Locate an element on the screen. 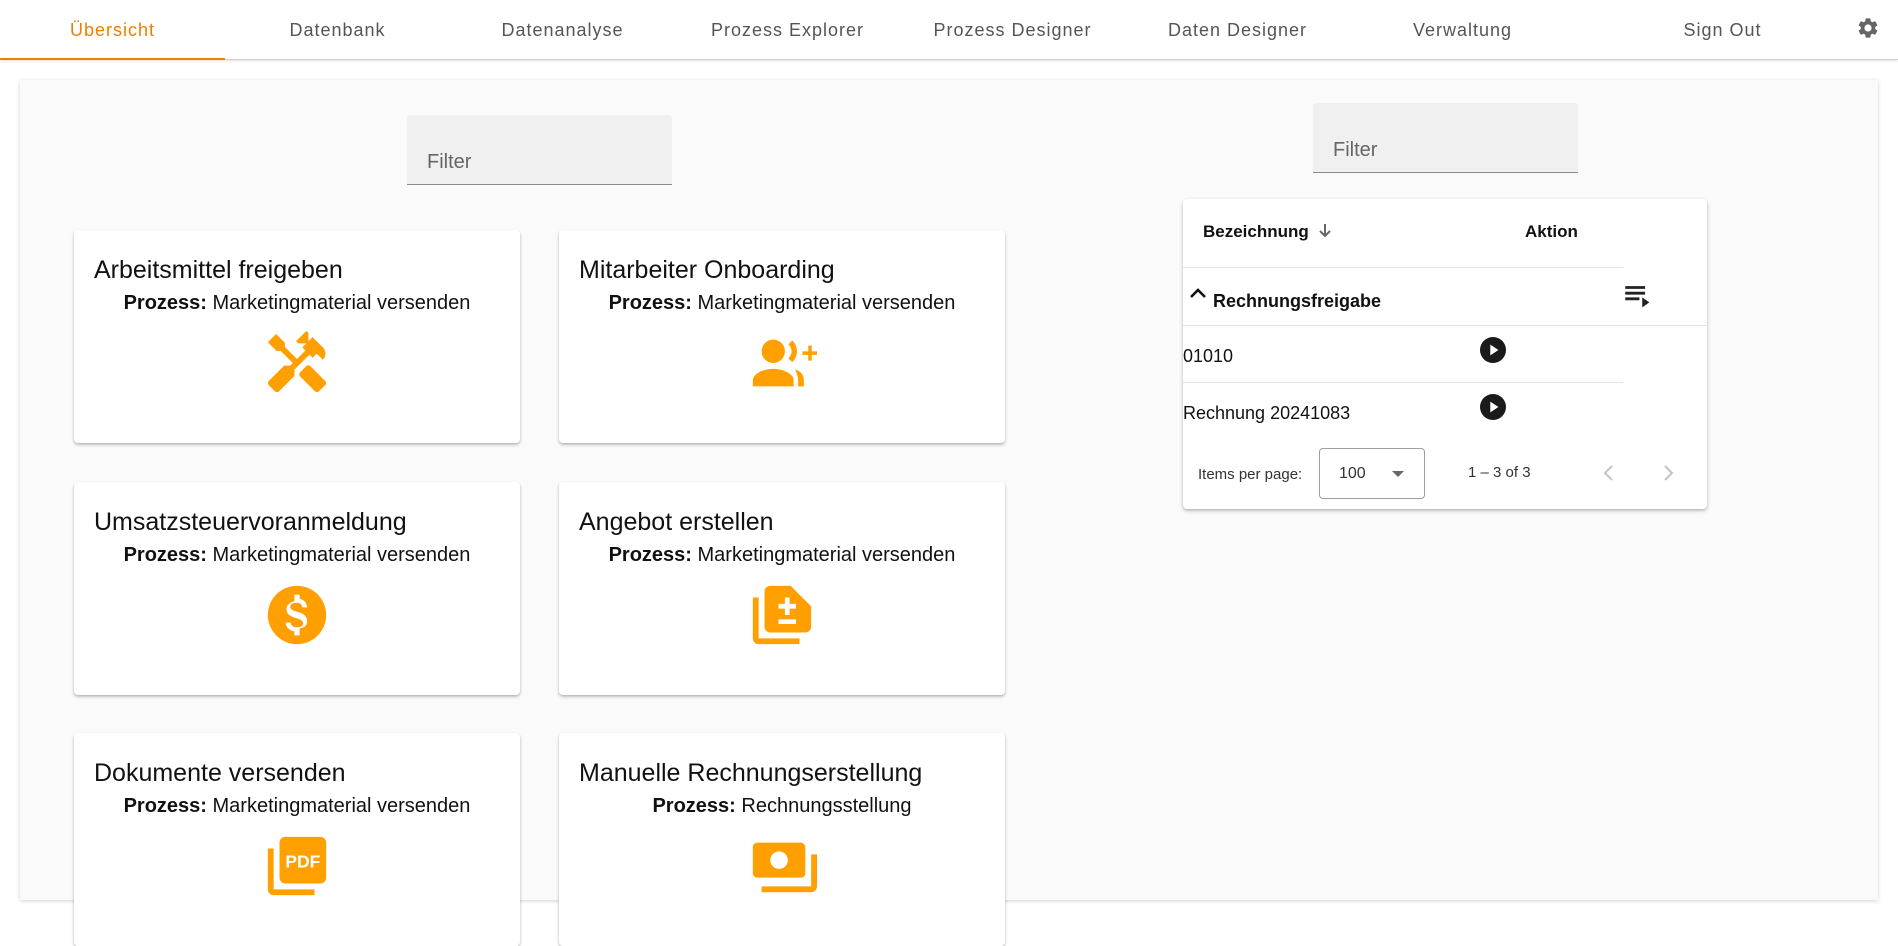 The image size is (1898, 946). dollar-icon is located at coordinates (297, 615).